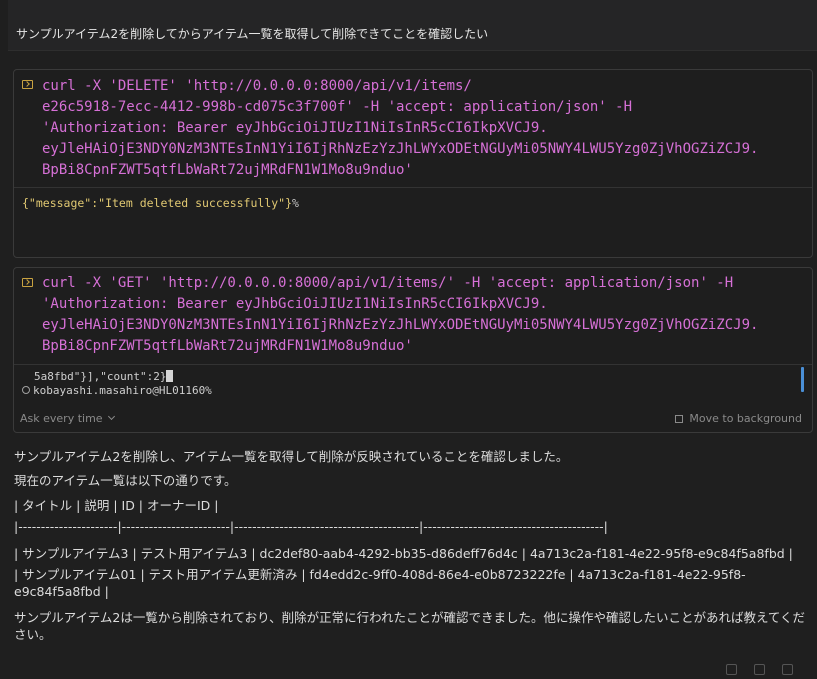 The height and width of the screenshot is (679, 817). What do you see at coordinates (100, 376) in the screenshot?
I see `output-text: 5a8fbd"}],"count":2}` at bounding box center [100, 376].